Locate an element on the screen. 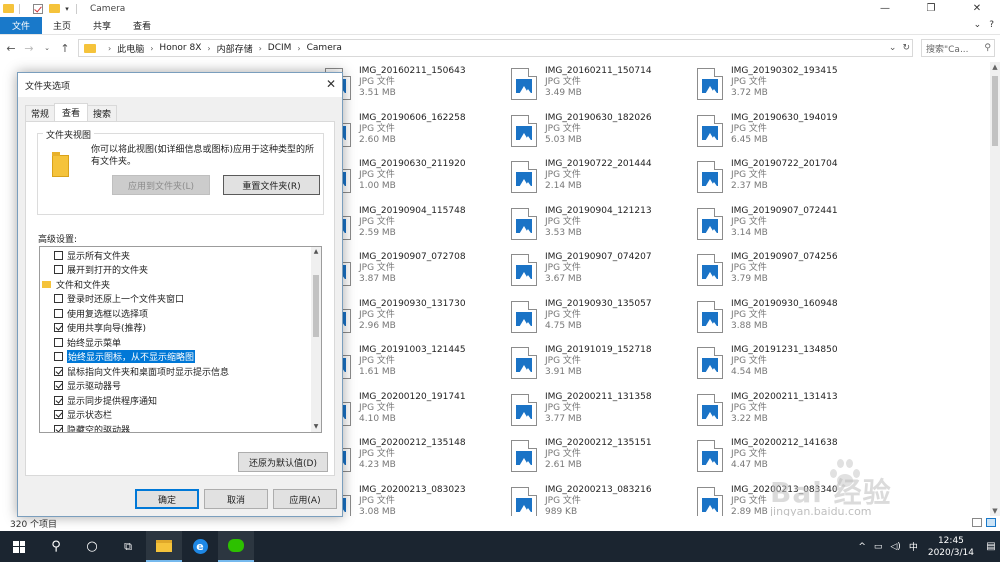 This screenshot has width=1000, height=562. file-item: IMG_20190302_193415 JPG 文件 3.72 MB is located at coordinates (787, 88).